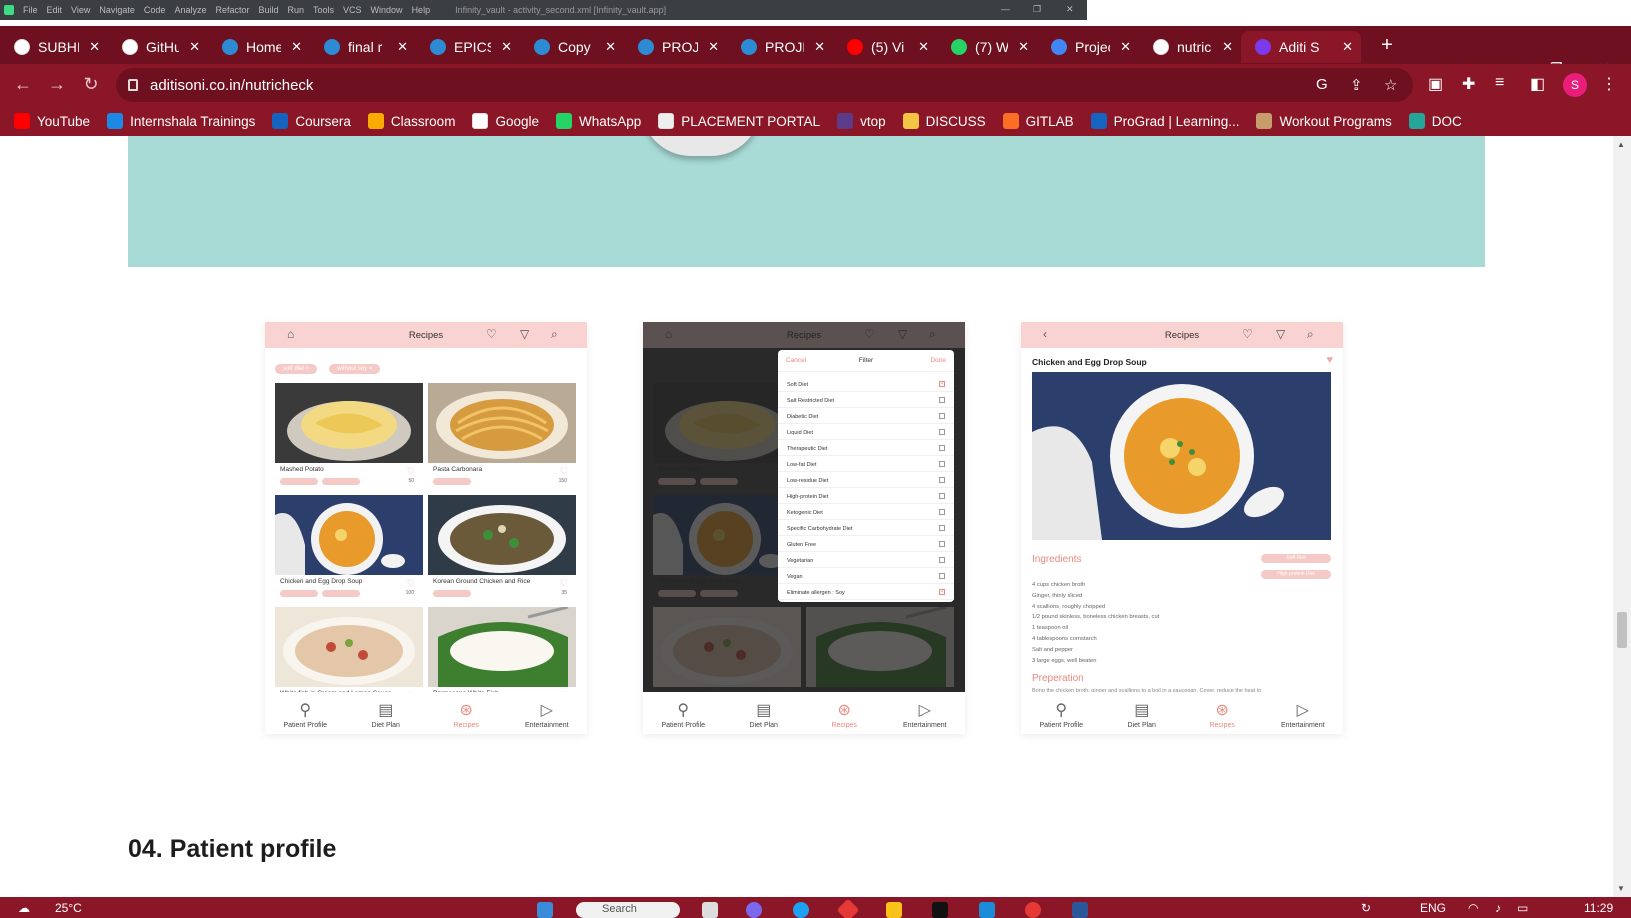 The width and height of the screenshot is (1631, 918). What do you see at coordinates (801, 910) in the screenshot?
I see `edge-icon` at bounding box center [801, 910].